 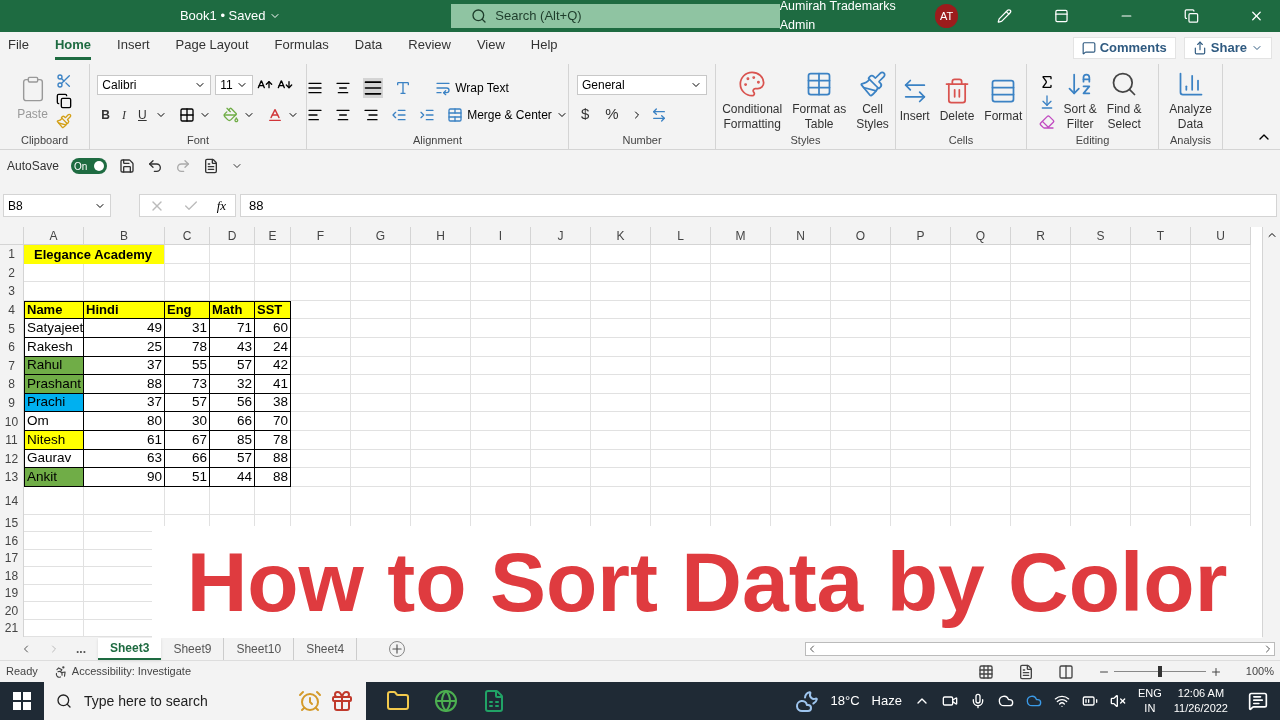 I want to click on taskbar-search: Type here to search, so click(x=205, y=701).